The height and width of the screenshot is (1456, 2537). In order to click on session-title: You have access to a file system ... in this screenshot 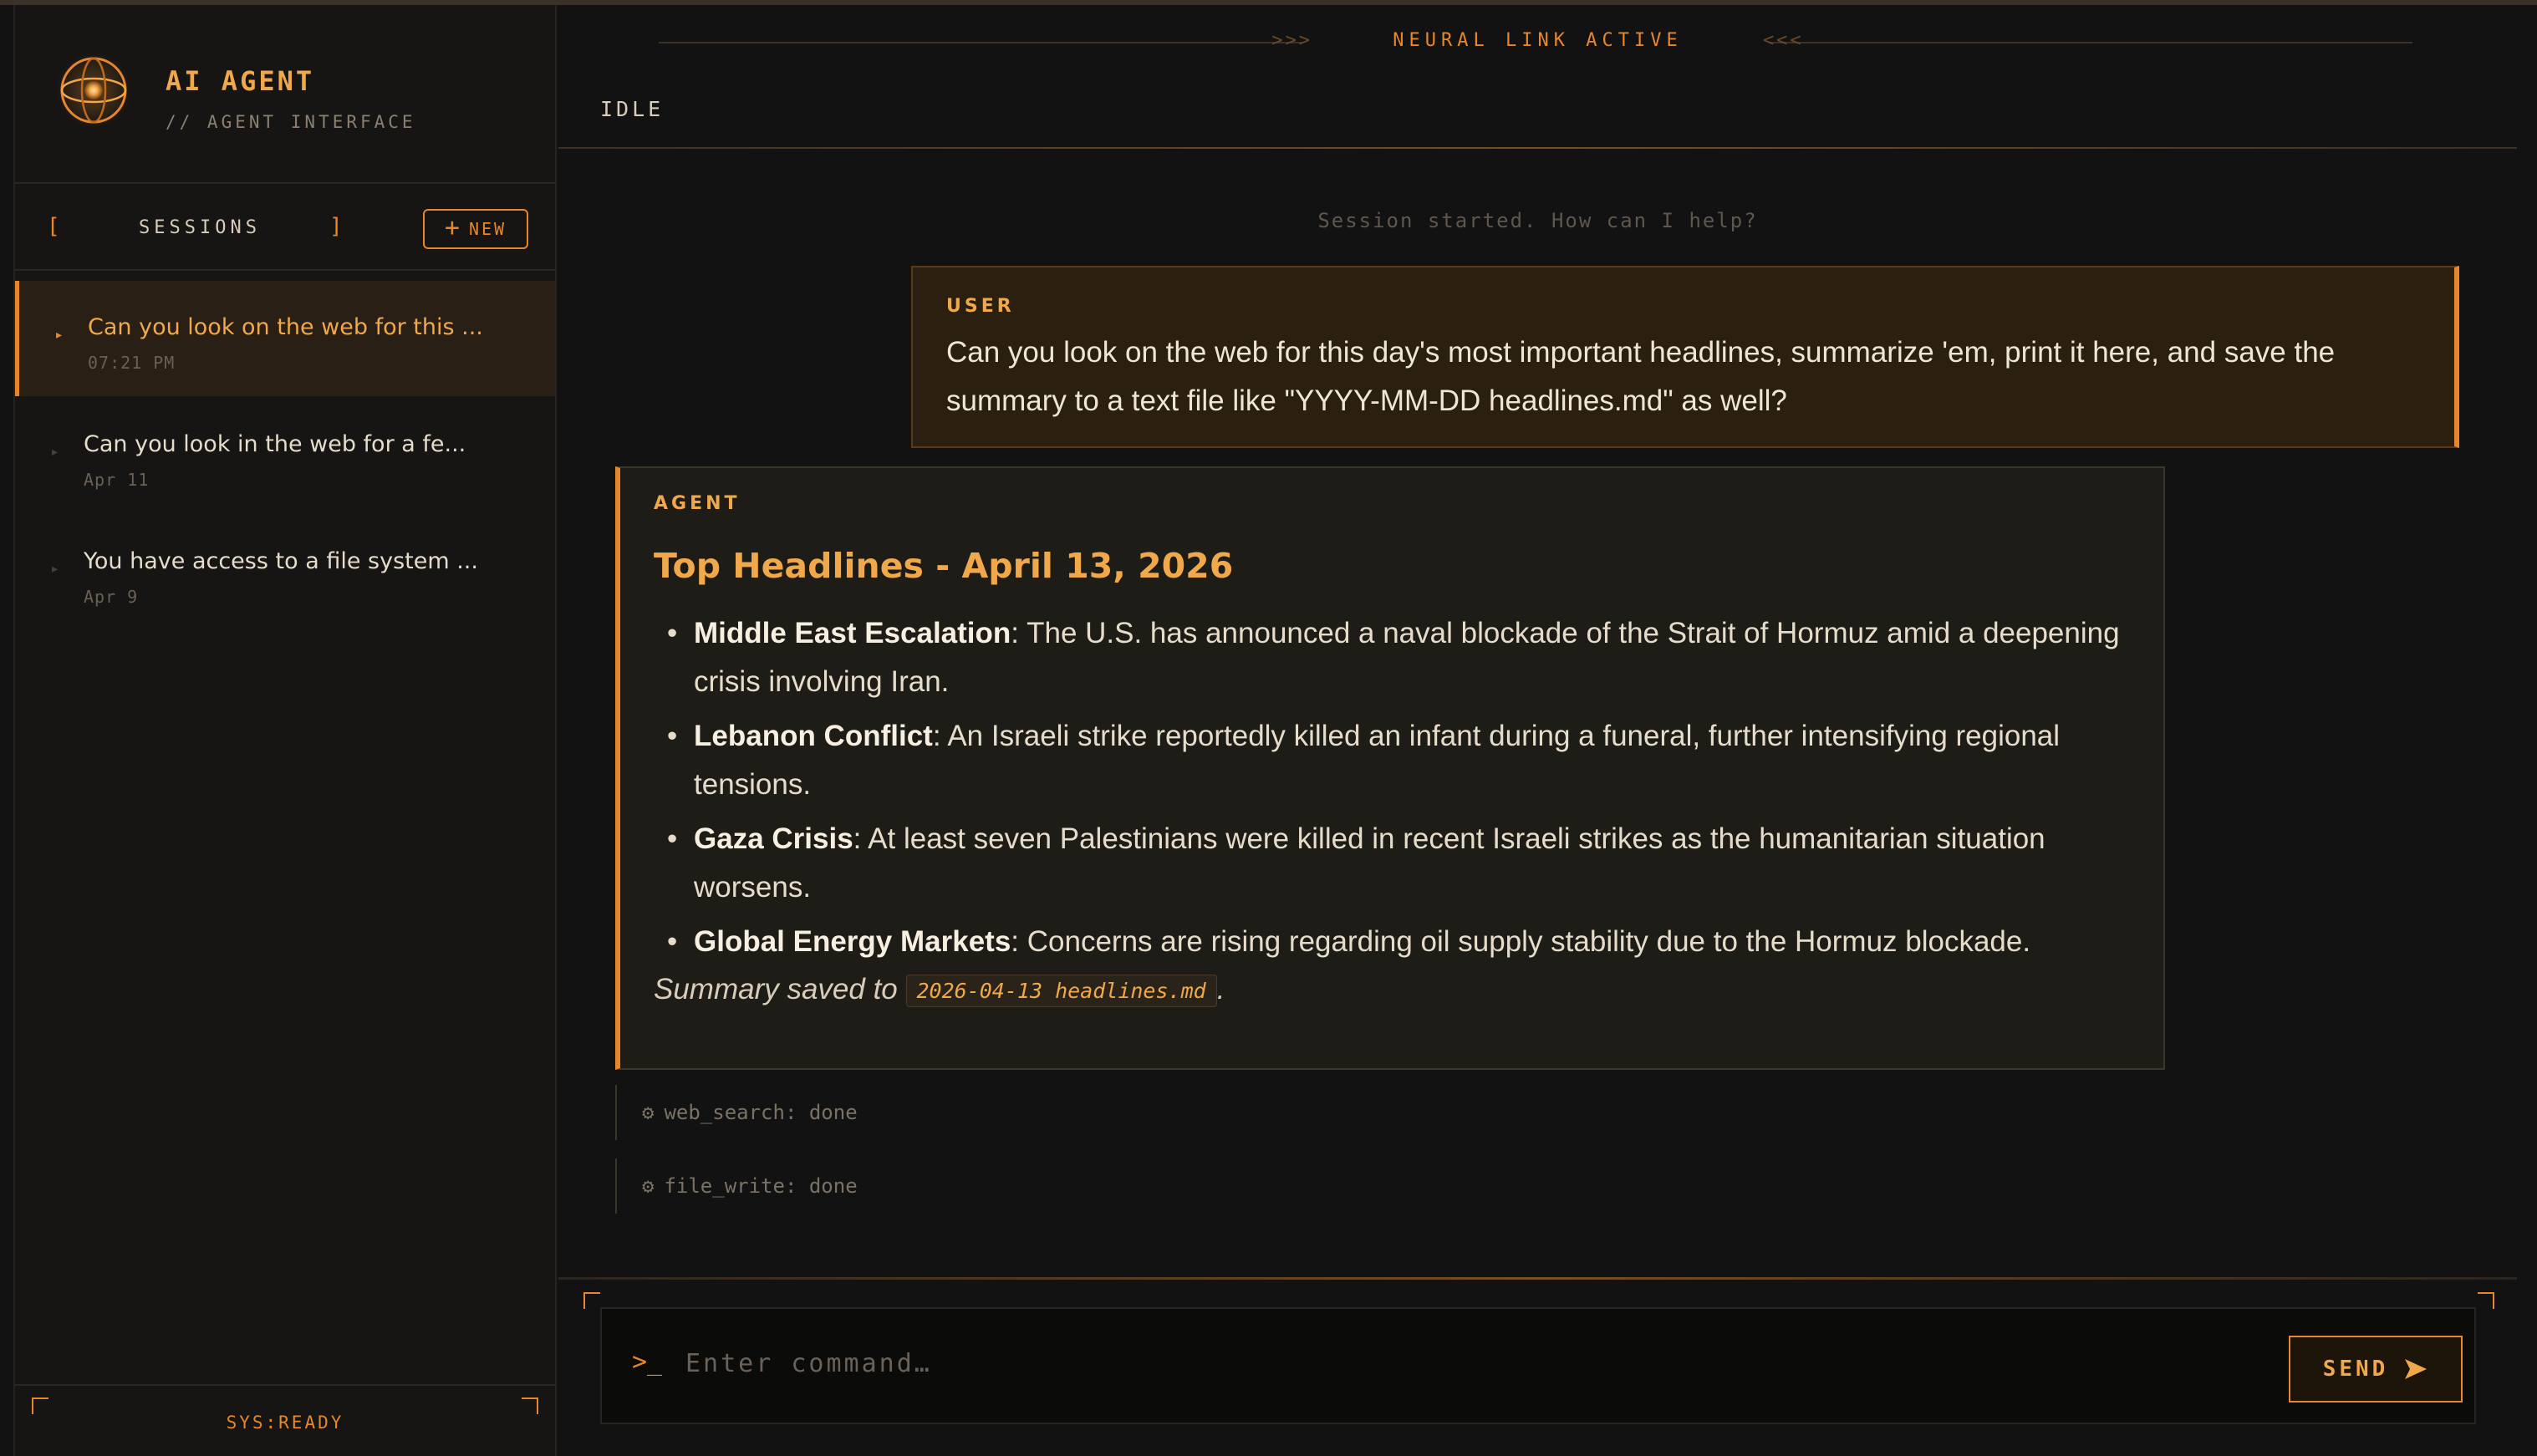, I will do `click(281, 561)`.